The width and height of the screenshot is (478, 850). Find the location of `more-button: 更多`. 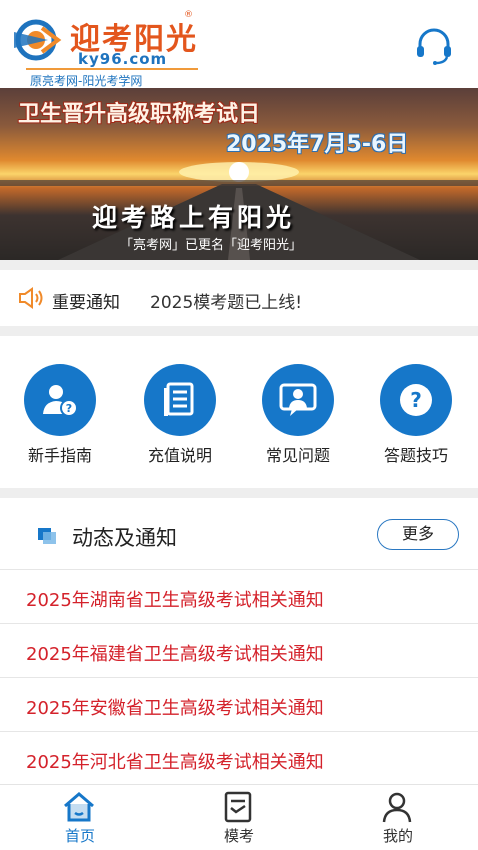

more-button: 更多 is located at coordinates (418, 534).